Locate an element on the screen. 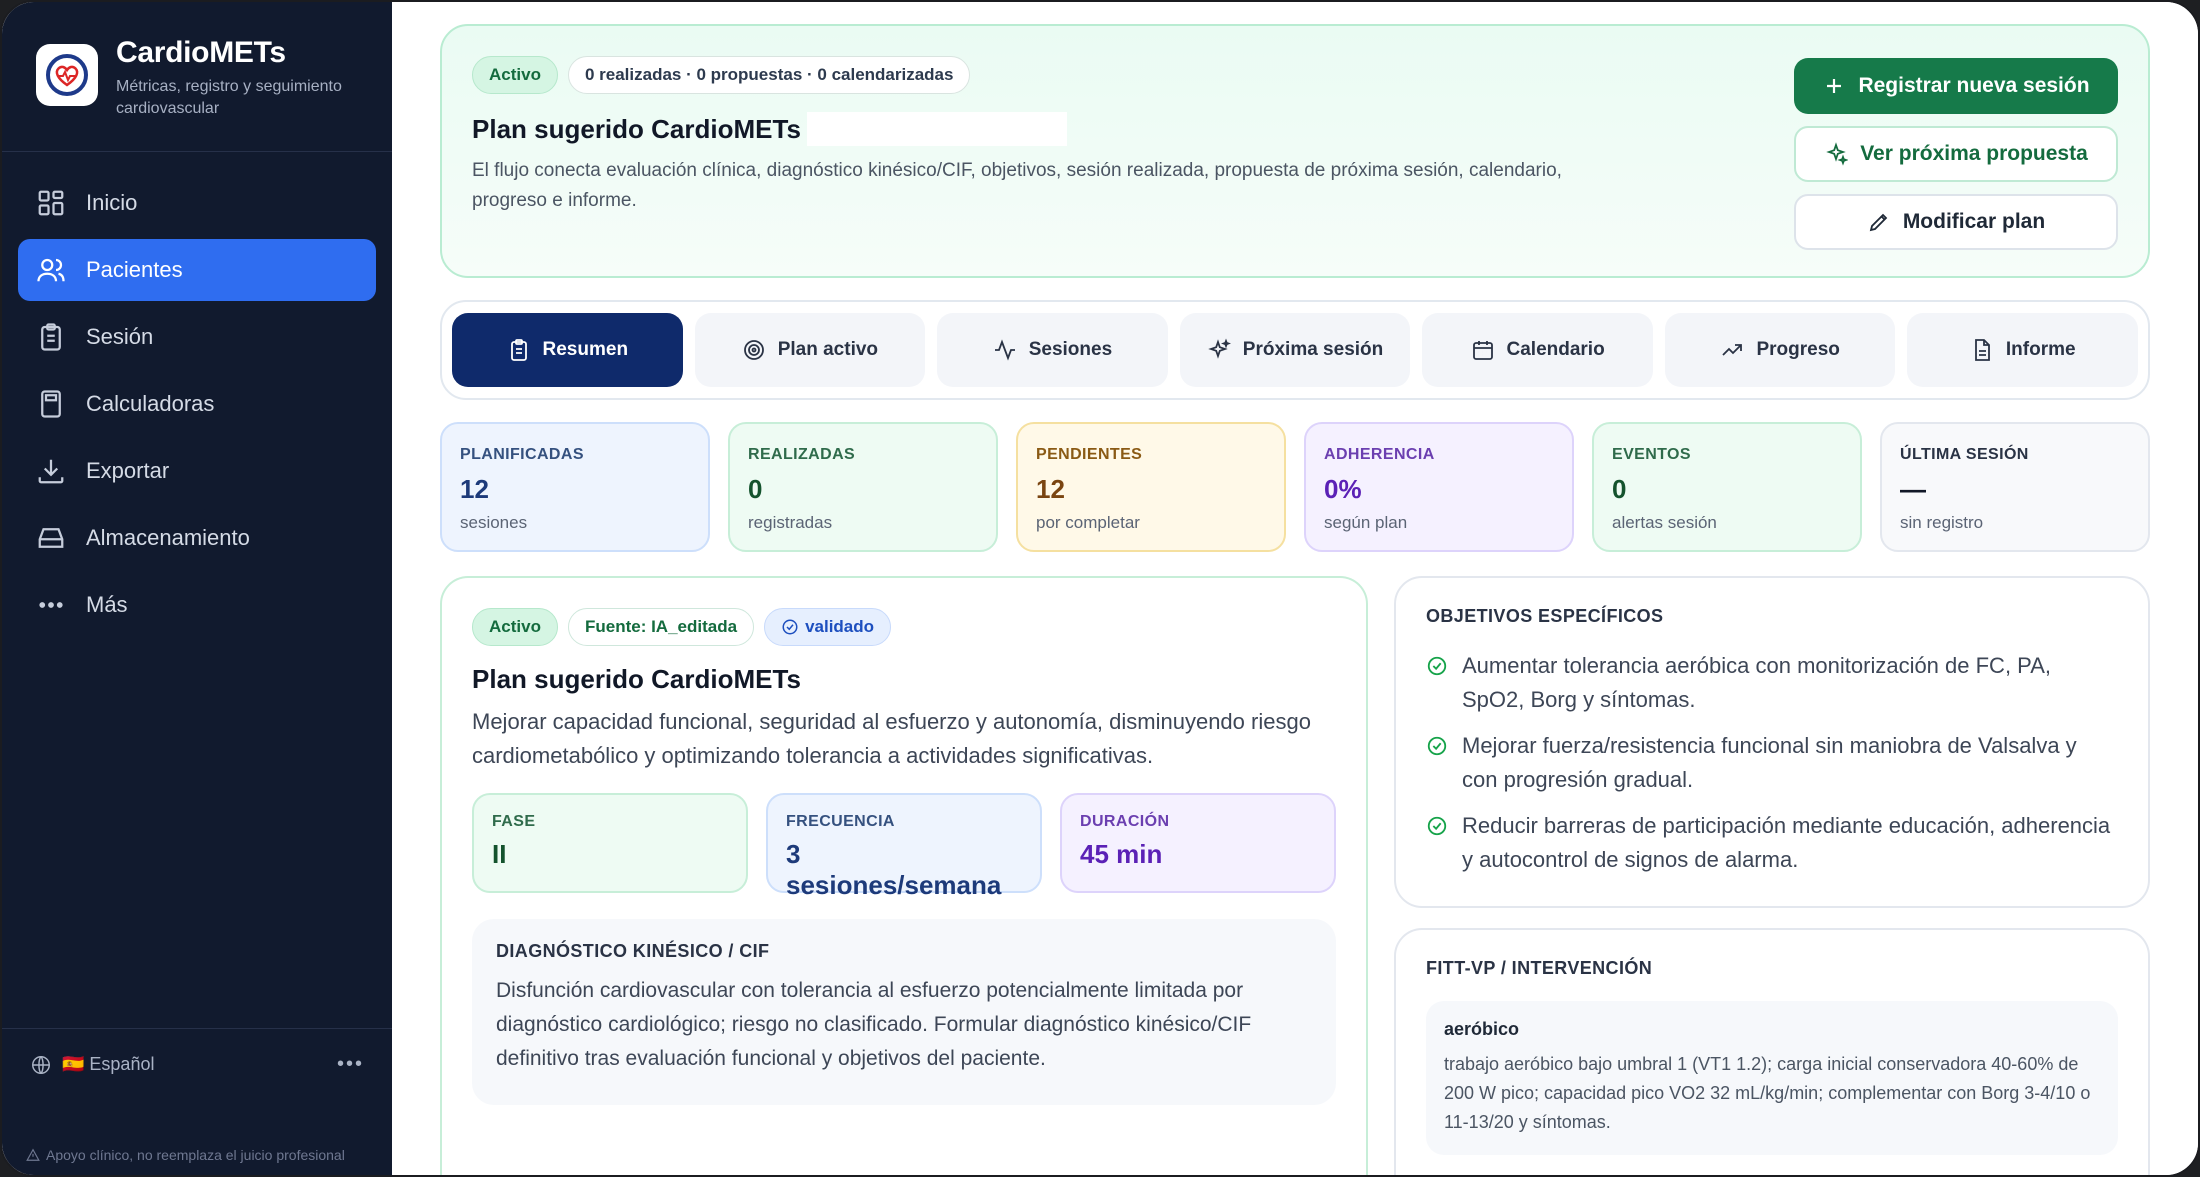  stat-card-realizadas: REALIZADAS 0 registradas is located at coordinates (863, 487).